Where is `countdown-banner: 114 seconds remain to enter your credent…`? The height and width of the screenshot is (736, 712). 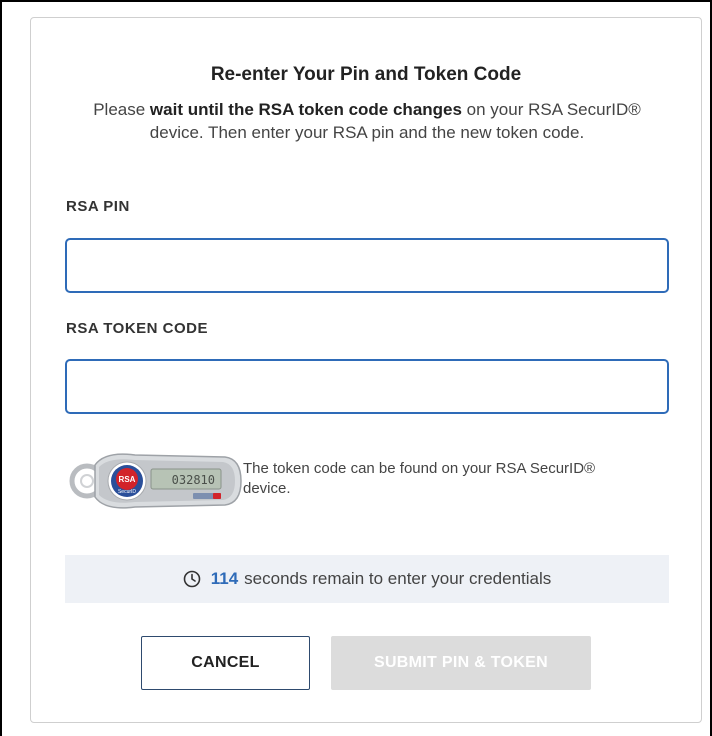 countdown-banner: 114 seconds remain to enter your credent… is located at coordinates (367, 579).